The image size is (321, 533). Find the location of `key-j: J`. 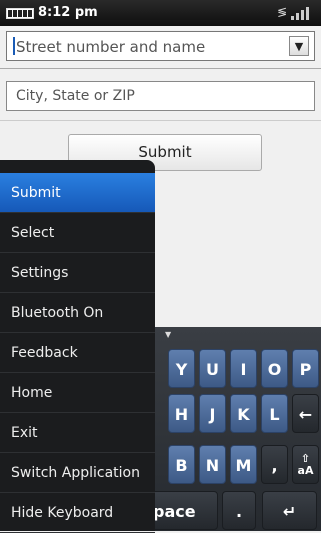

key-j: J is located at coordinates (212, 413).